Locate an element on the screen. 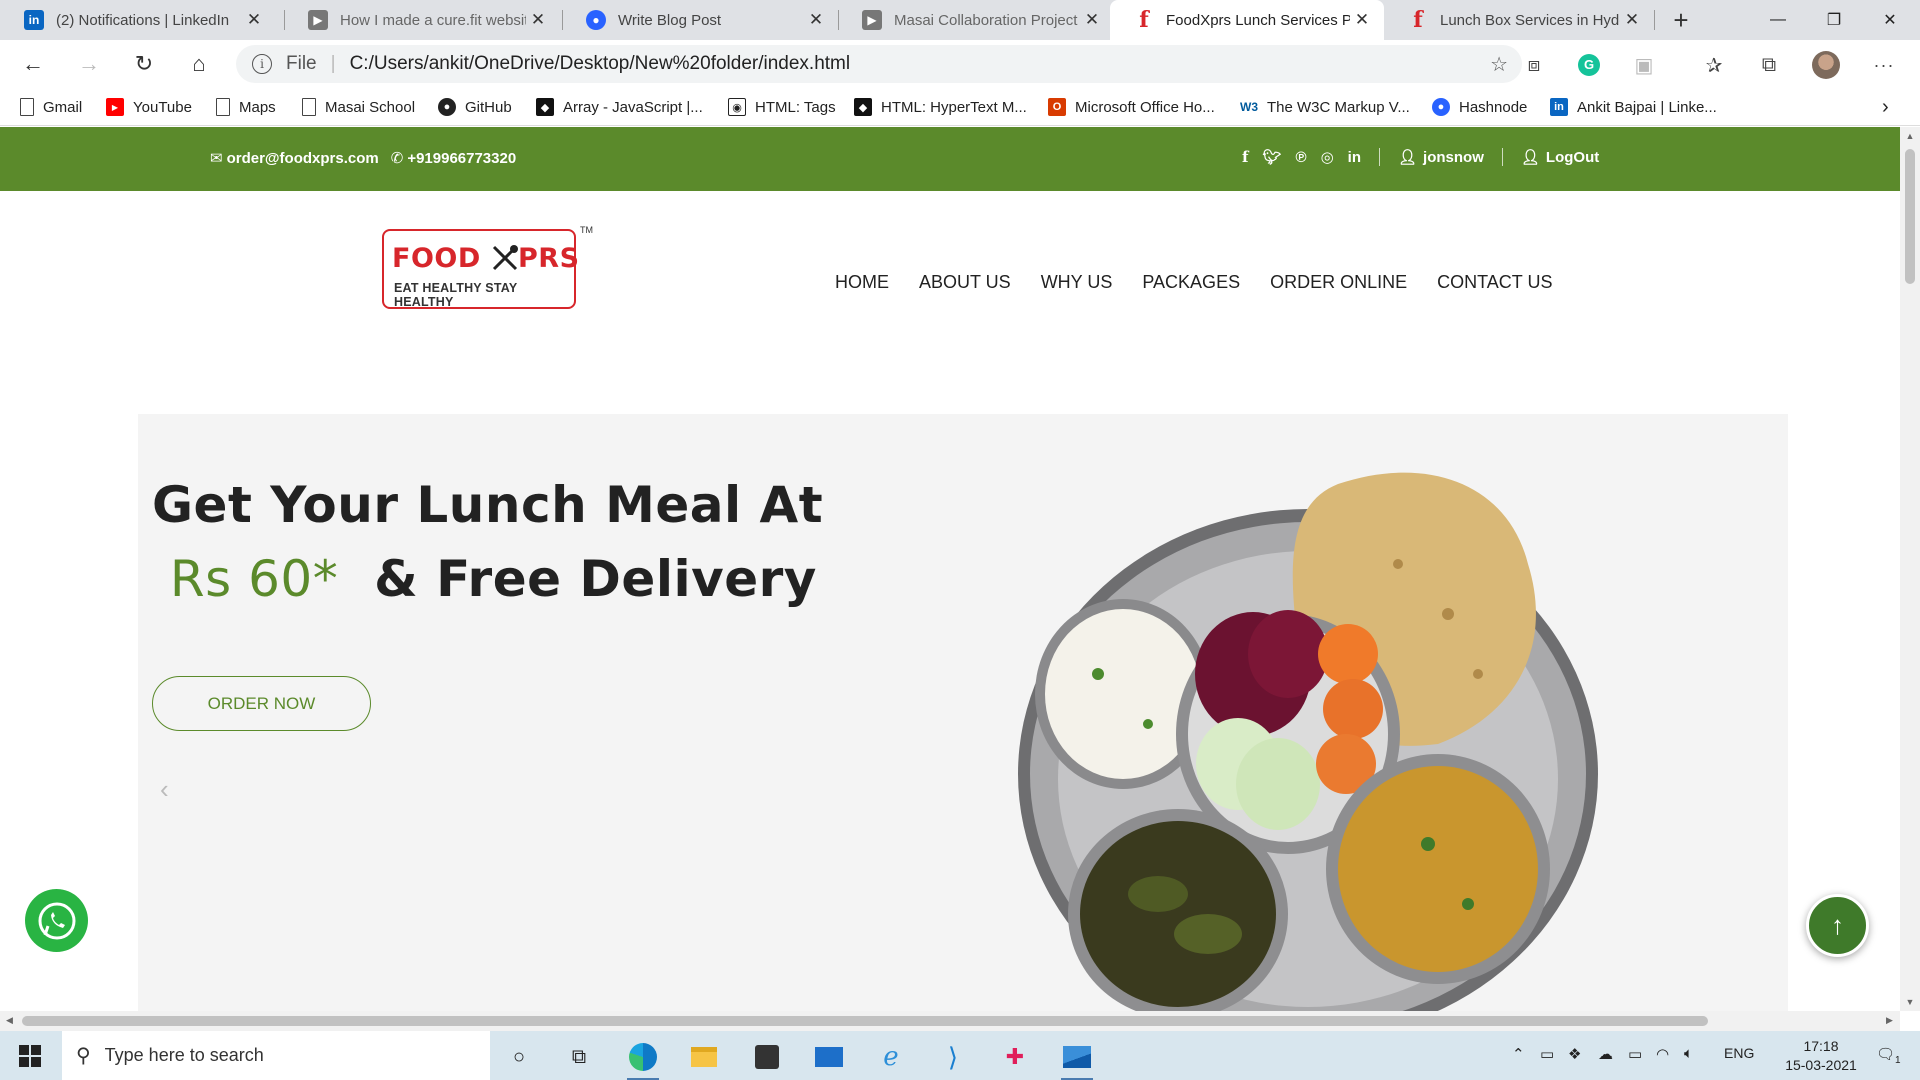  grammarly-icon: G is located at coordinates (1589, 65).